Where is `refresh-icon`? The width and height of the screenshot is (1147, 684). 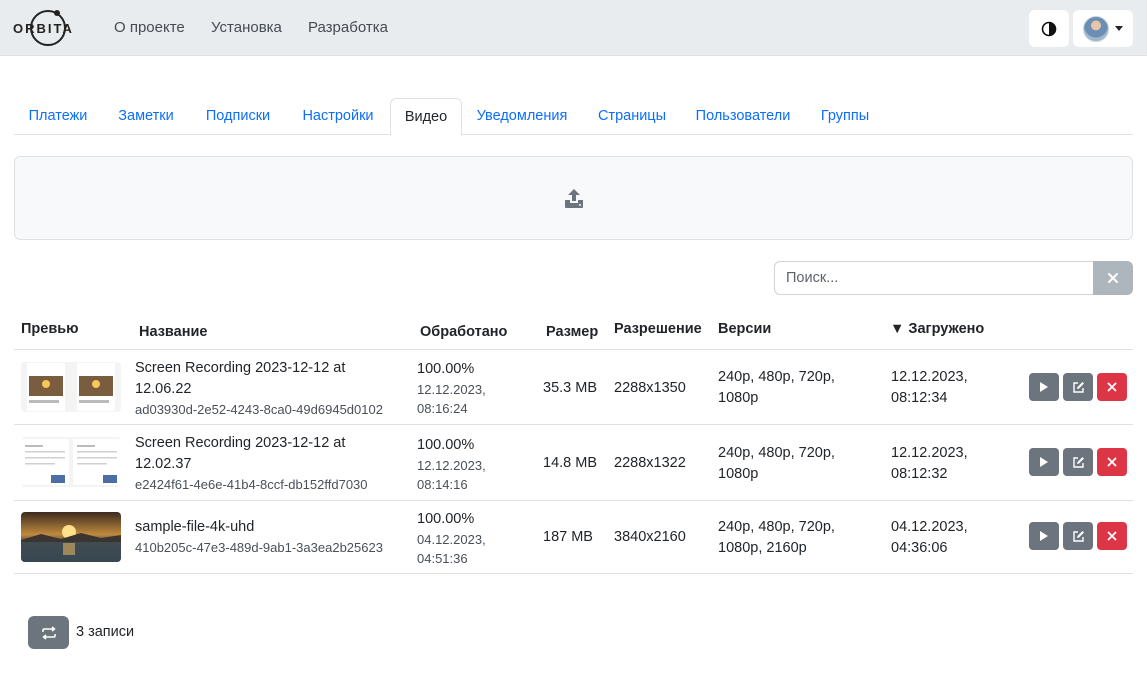
refresh-icon is located at coordinates (48, 632).